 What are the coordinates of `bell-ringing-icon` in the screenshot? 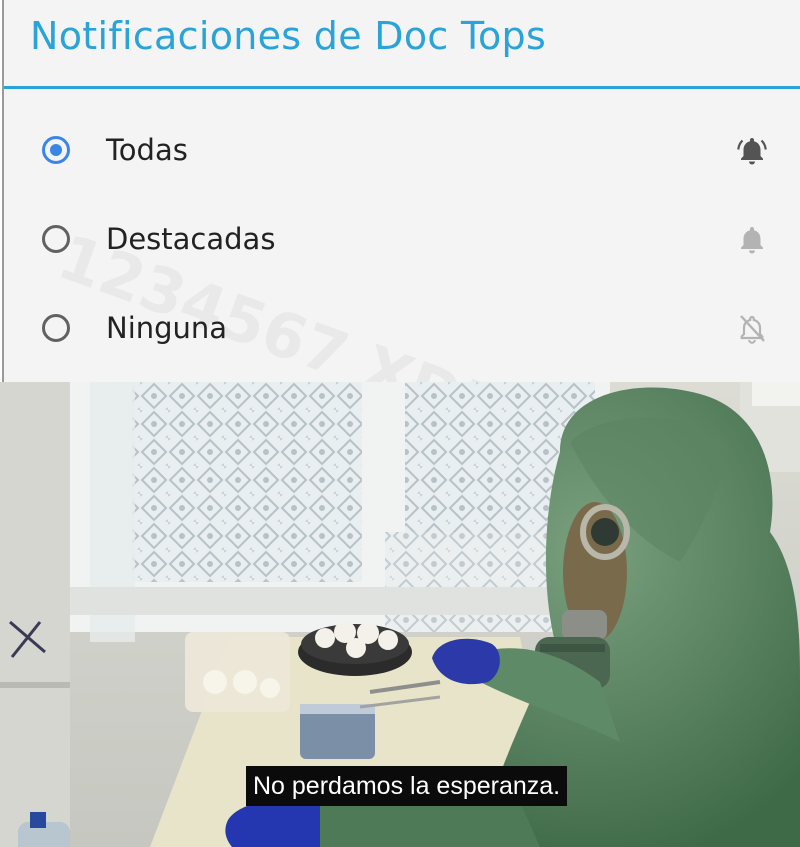 It's located at (752, 151).